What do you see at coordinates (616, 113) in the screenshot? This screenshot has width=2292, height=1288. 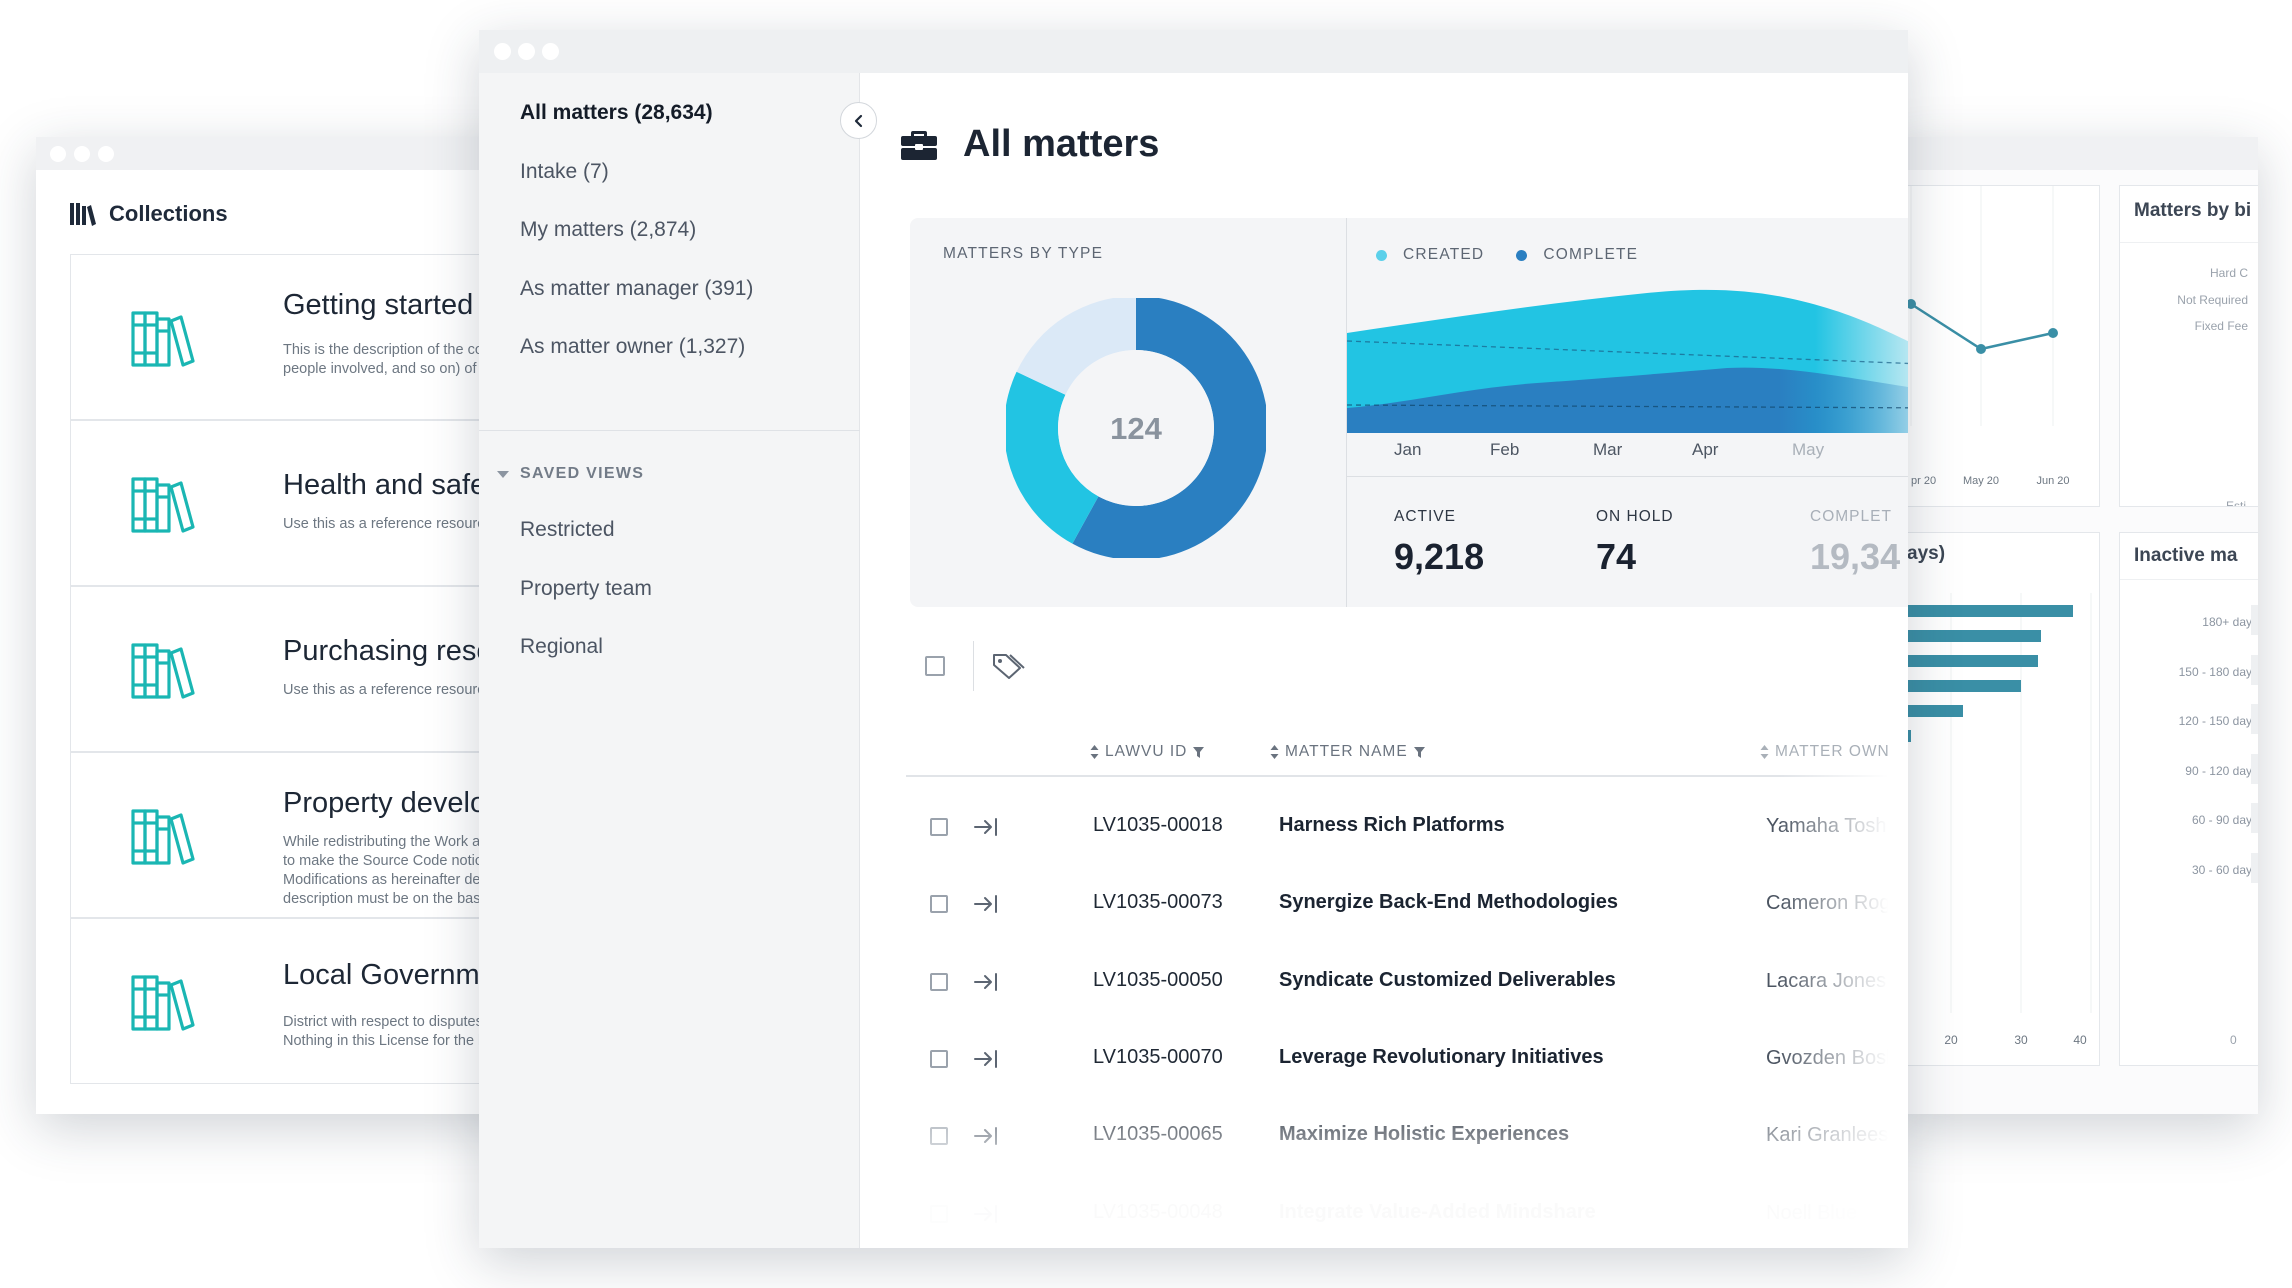 I see `sidebar-nav-item: All matters (28,634)` at bounding box center [616, 113].